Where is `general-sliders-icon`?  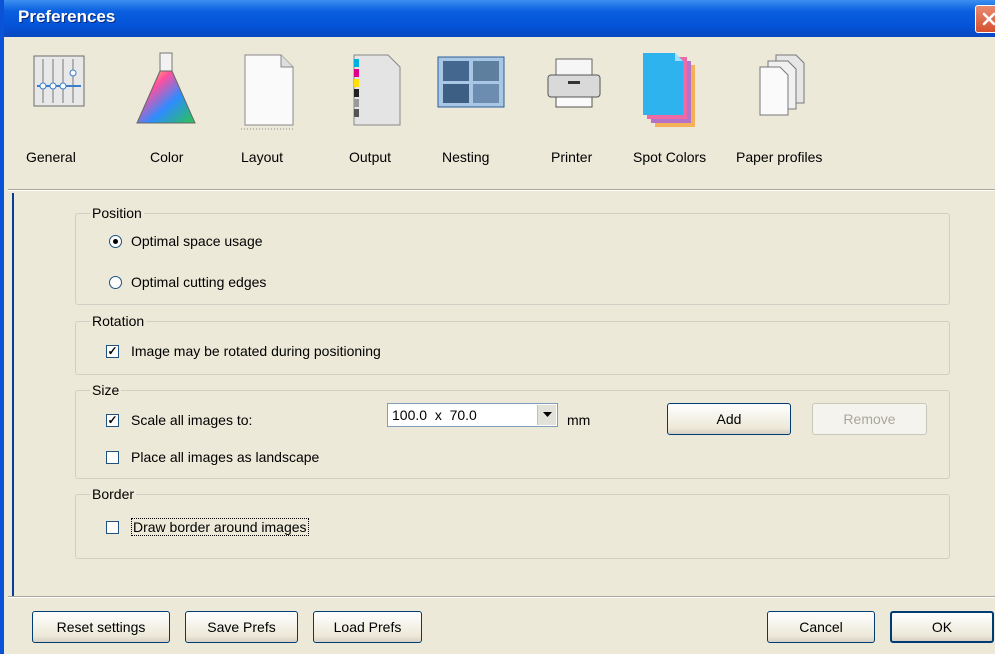 general-sliders-icon is located at coordinates (59, 81).